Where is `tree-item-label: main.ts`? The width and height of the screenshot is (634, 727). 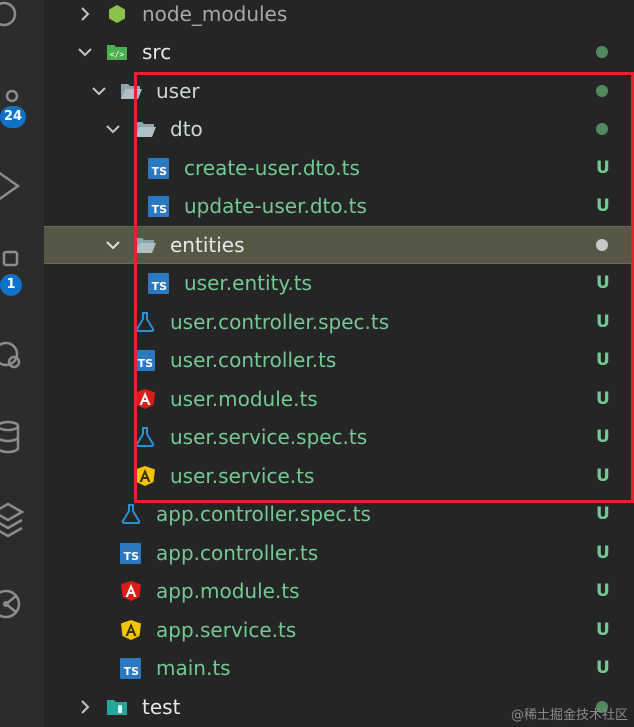
tree-item-label: main.ts is located at coordinates (193, 668).